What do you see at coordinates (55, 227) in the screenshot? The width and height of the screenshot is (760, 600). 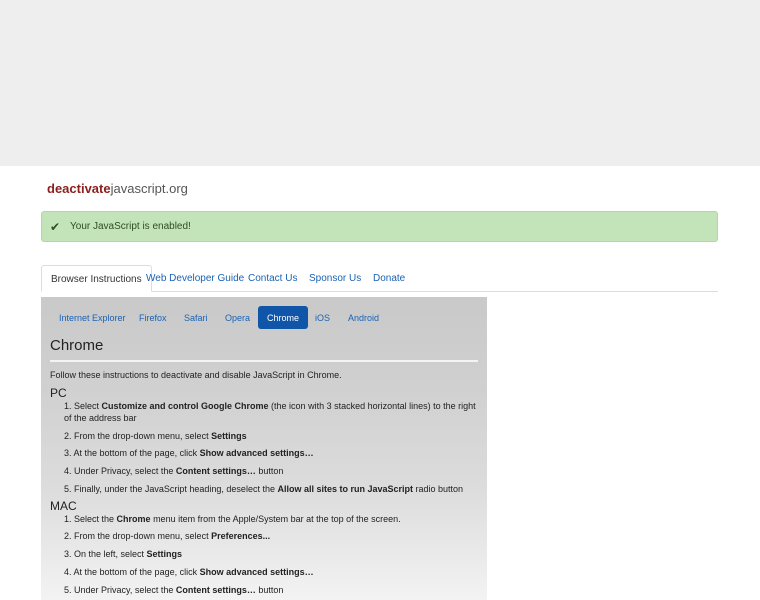 I see `check-icon: ✔` at bounding box center [55, 227].